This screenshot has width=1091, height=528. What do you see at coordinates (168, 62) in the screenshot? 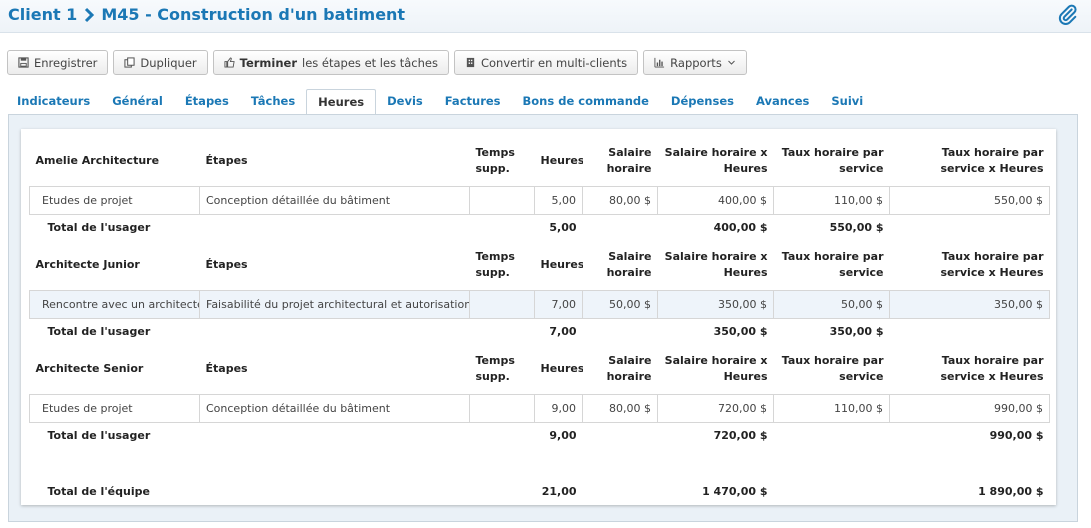
I see `duplicate-label: Dupliquer` at bounding box center [168, 62].